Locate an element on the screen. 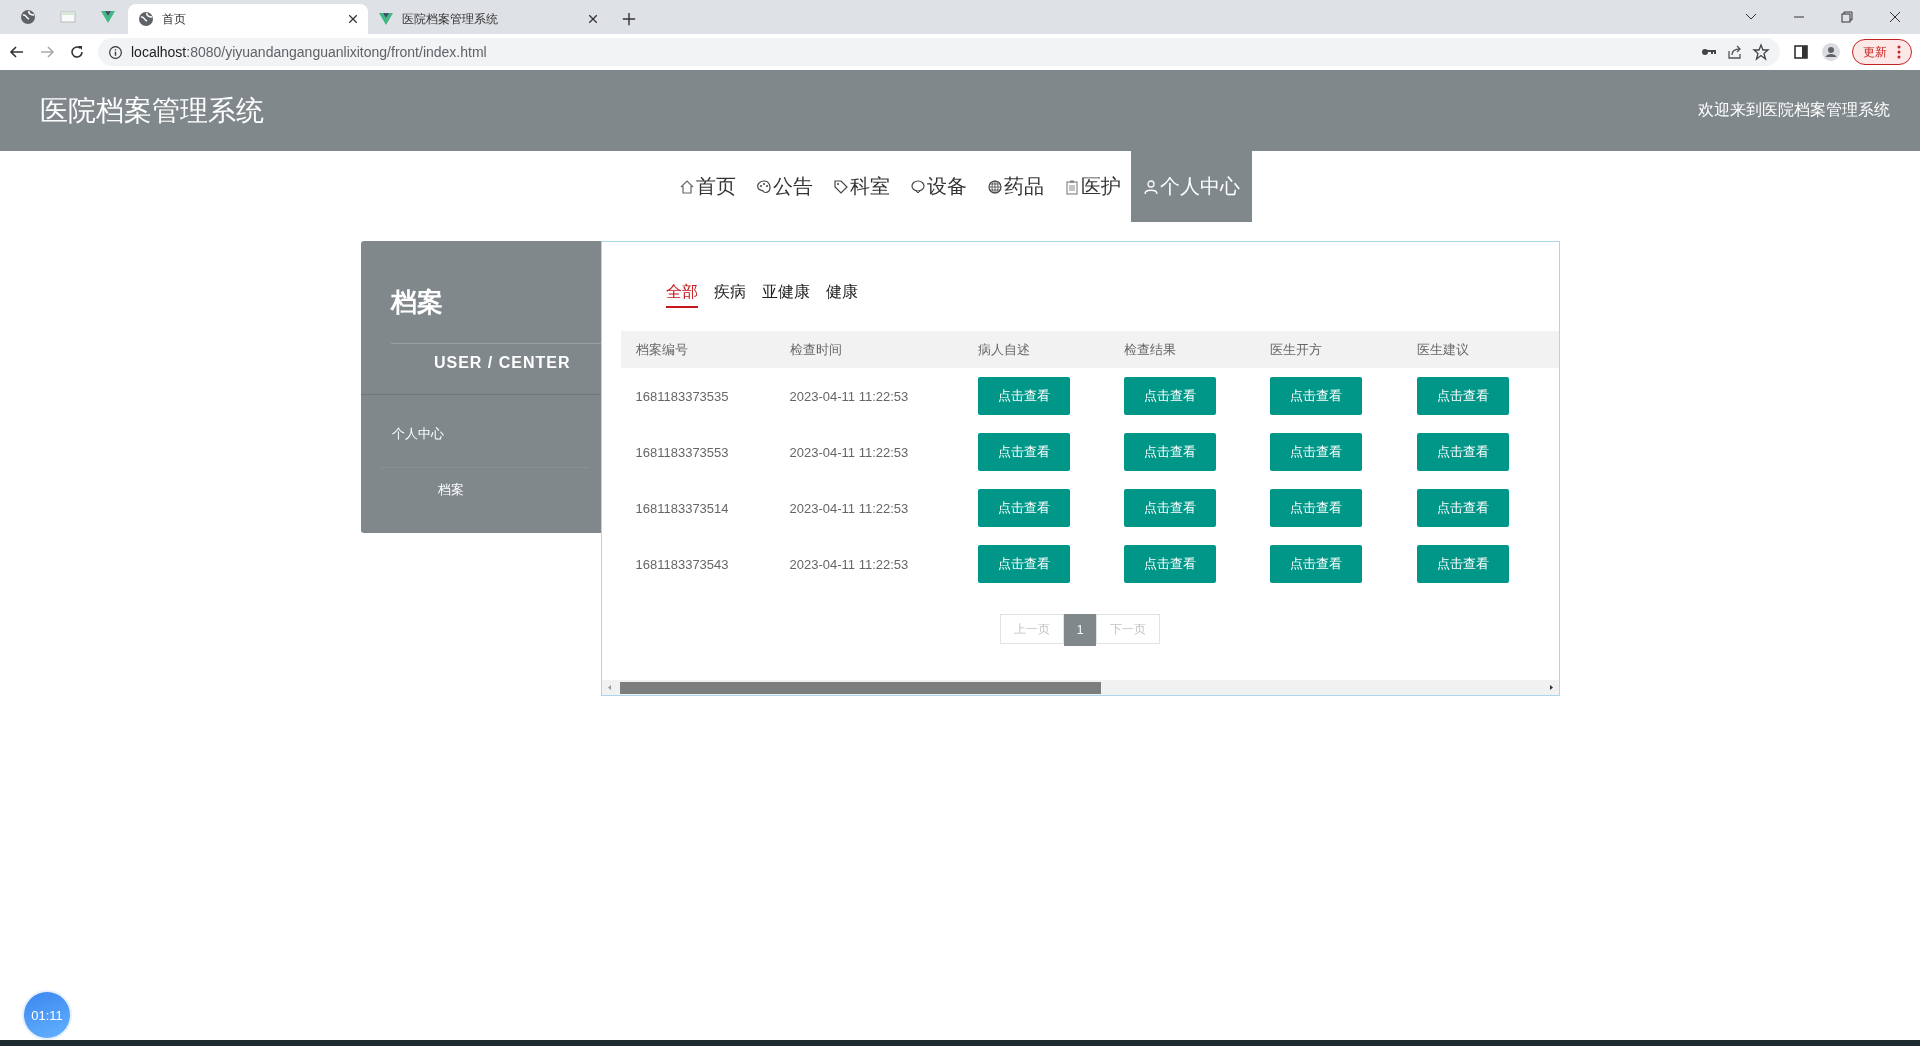 The width and height of the screenshot is (1920, 1046). browser-tab: 医院档案管理系统 is located at coordinates (488, 19).